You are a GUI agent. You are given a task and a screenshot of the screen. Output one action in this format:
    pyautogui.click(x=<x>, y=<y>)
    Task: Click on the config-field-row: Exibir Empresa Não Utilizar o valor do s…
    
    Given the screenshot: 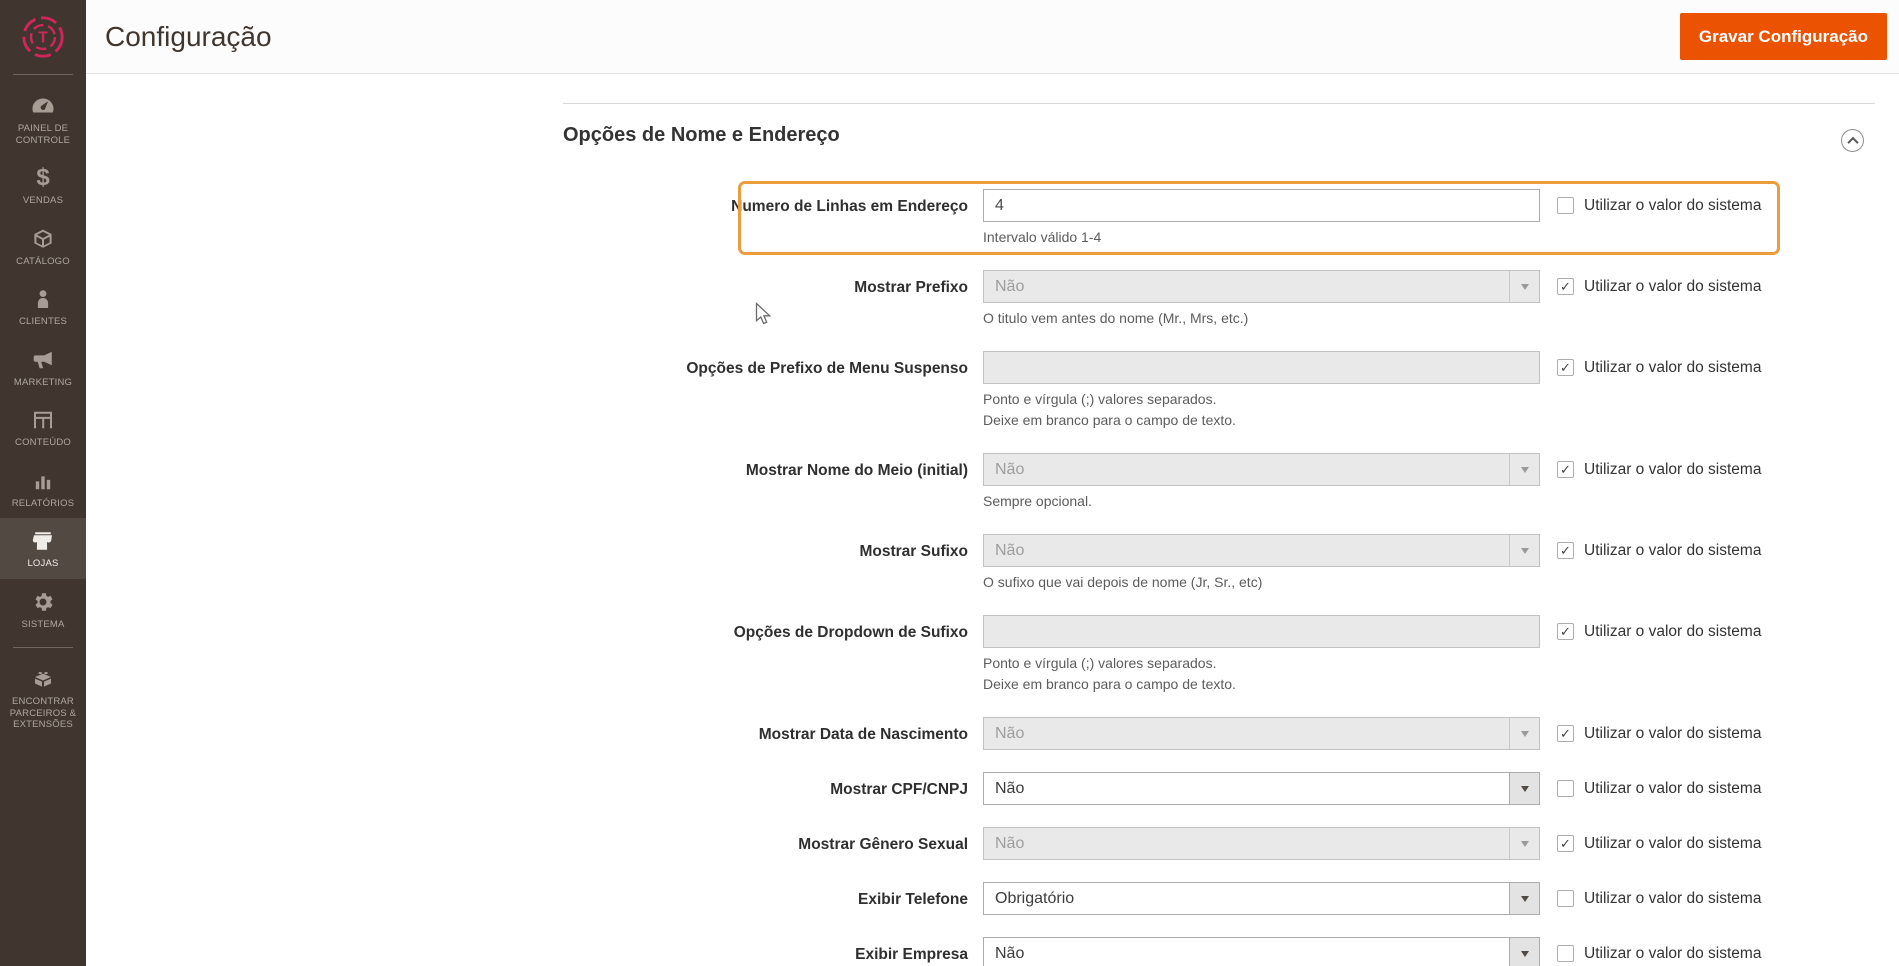 What is the action you would take?
    pyautogui.click(x=1219, y=951)
    